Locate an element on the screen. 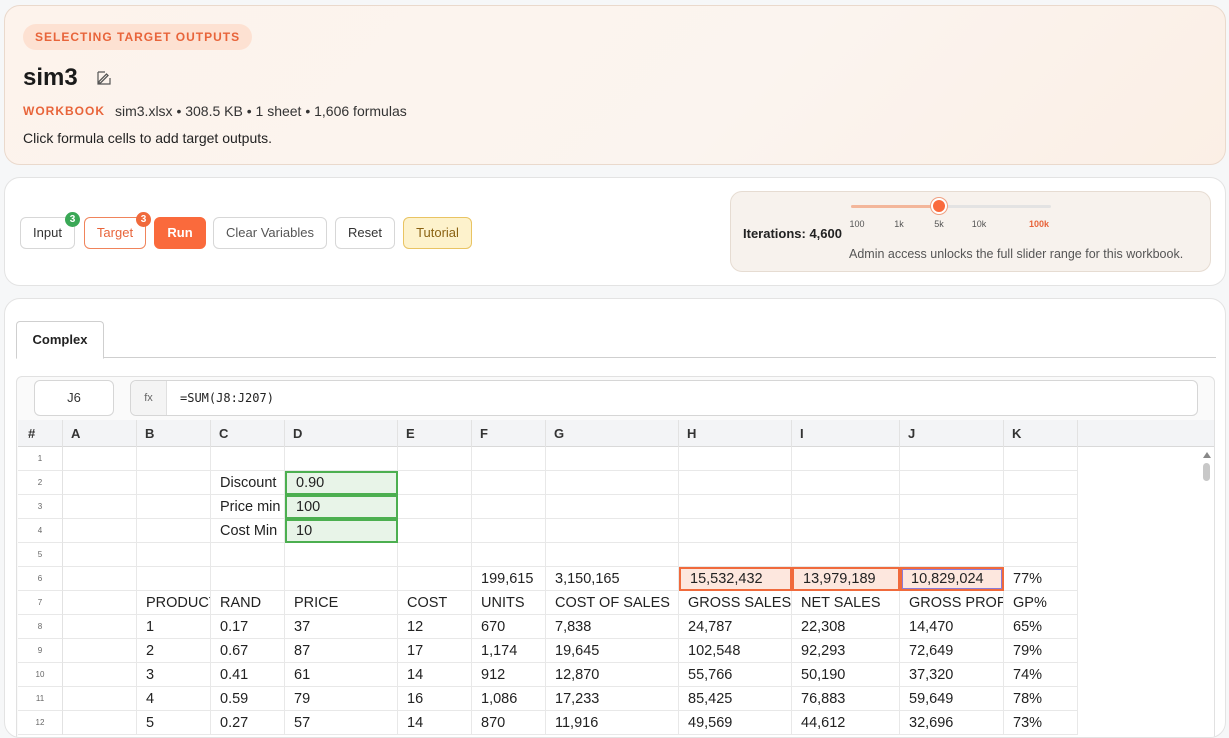 The image size is (1229, 738). column-header-a: A is located at coordinates (100, 433).